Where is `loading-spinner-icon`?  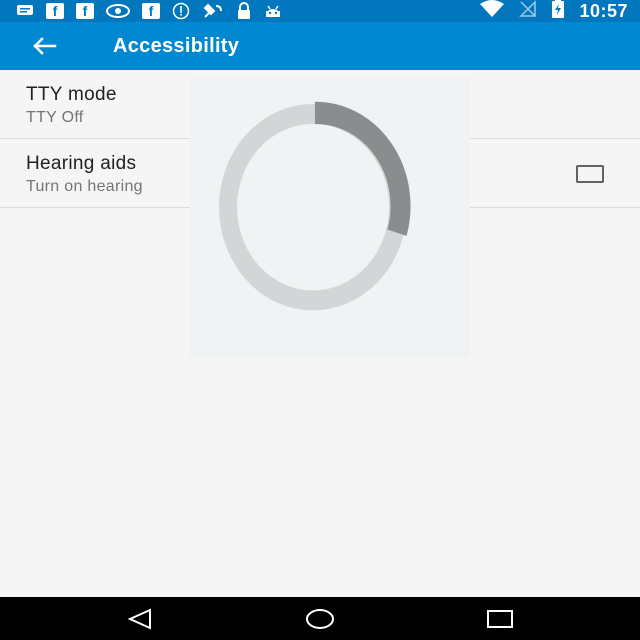
loading-spinner-icon is located at coordinates (315, 206).